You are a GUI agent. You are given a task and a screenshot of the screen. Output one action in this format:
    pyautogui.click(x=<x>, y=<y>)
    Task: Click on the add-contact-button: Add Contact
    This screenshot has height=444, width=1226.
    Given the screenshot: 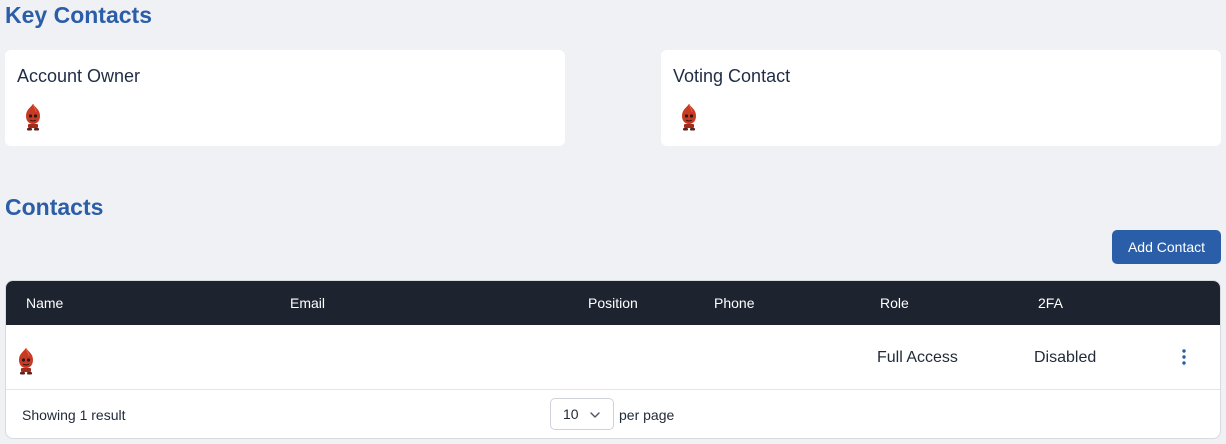 What is the action you would take?
    pyautogui.click(x=1166, y=247)
    